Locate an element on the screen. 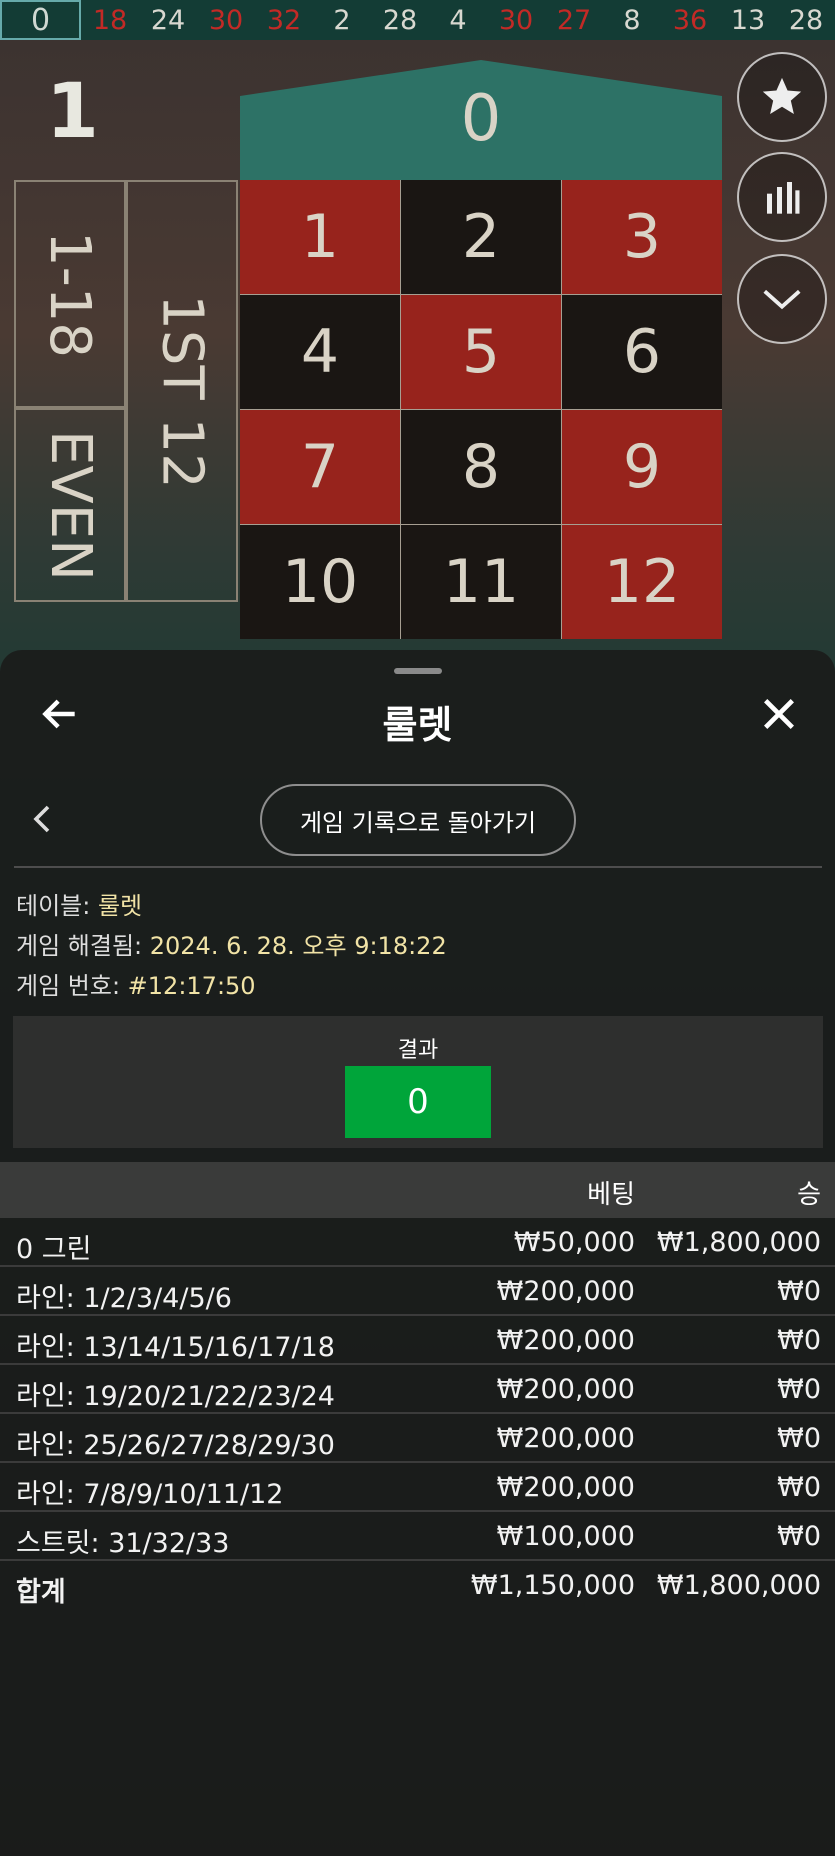 The height and width of the screenshot is (1856, 835). number-cell: 2 is located at coordinates (481, 237).